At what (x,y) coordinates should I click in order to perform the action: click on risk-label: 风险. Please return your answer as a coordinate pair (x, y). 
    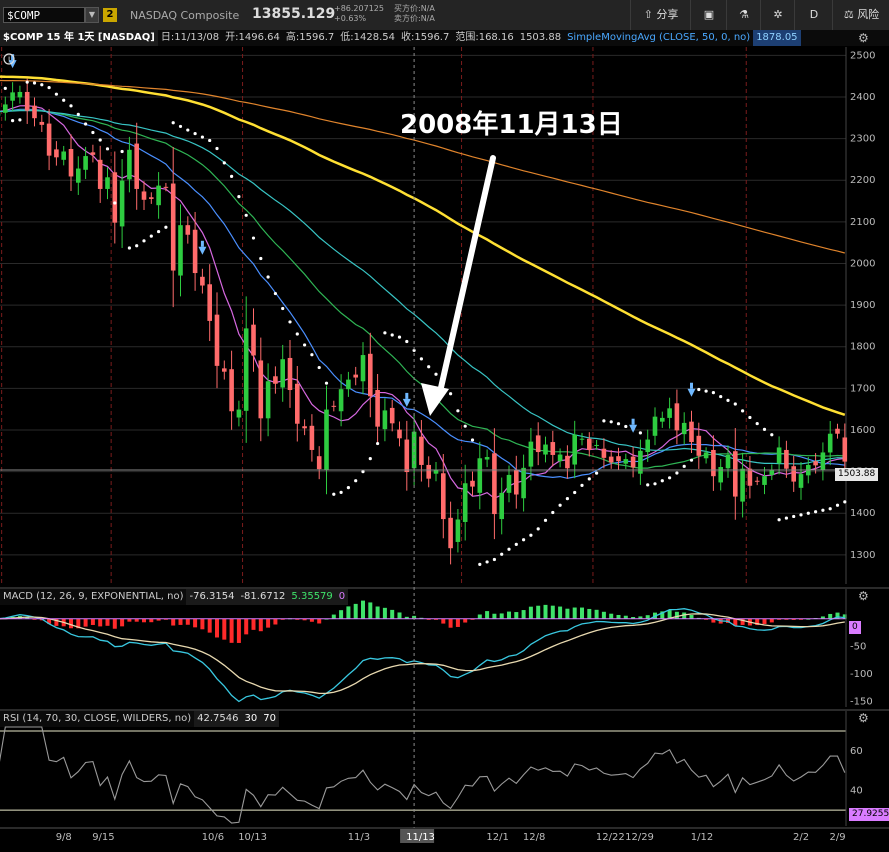
    Looking at the image, I should click on (868, 14).